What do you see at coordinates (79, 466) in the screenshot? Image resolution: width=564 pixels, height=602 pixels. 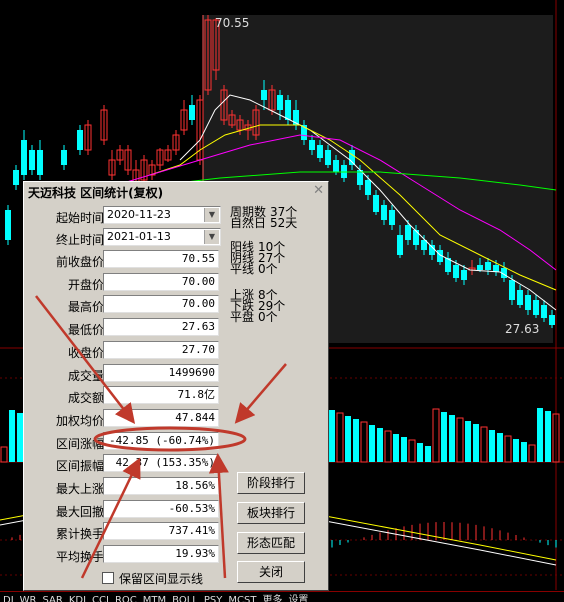 I see `stat-field-label: 区间振幅` at bounding box center [79, 466].